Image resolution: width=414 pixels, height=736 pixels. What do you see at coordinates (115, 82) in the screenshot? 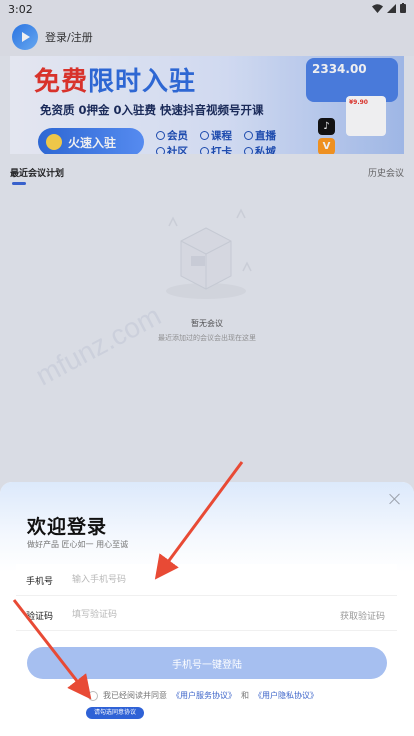
I see `banner-title: 免费限时入驻` at bounding box center [115, 82].